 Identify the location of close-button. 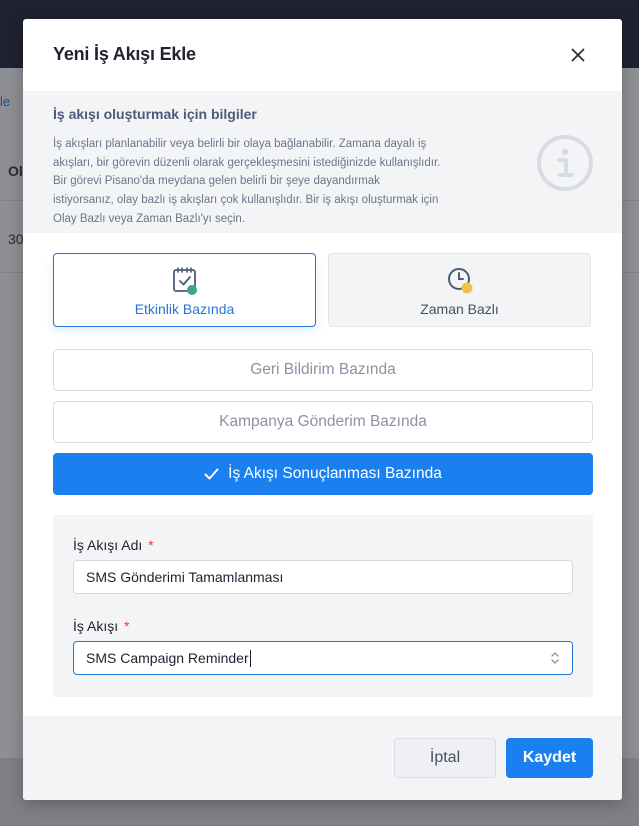
(578, 55).